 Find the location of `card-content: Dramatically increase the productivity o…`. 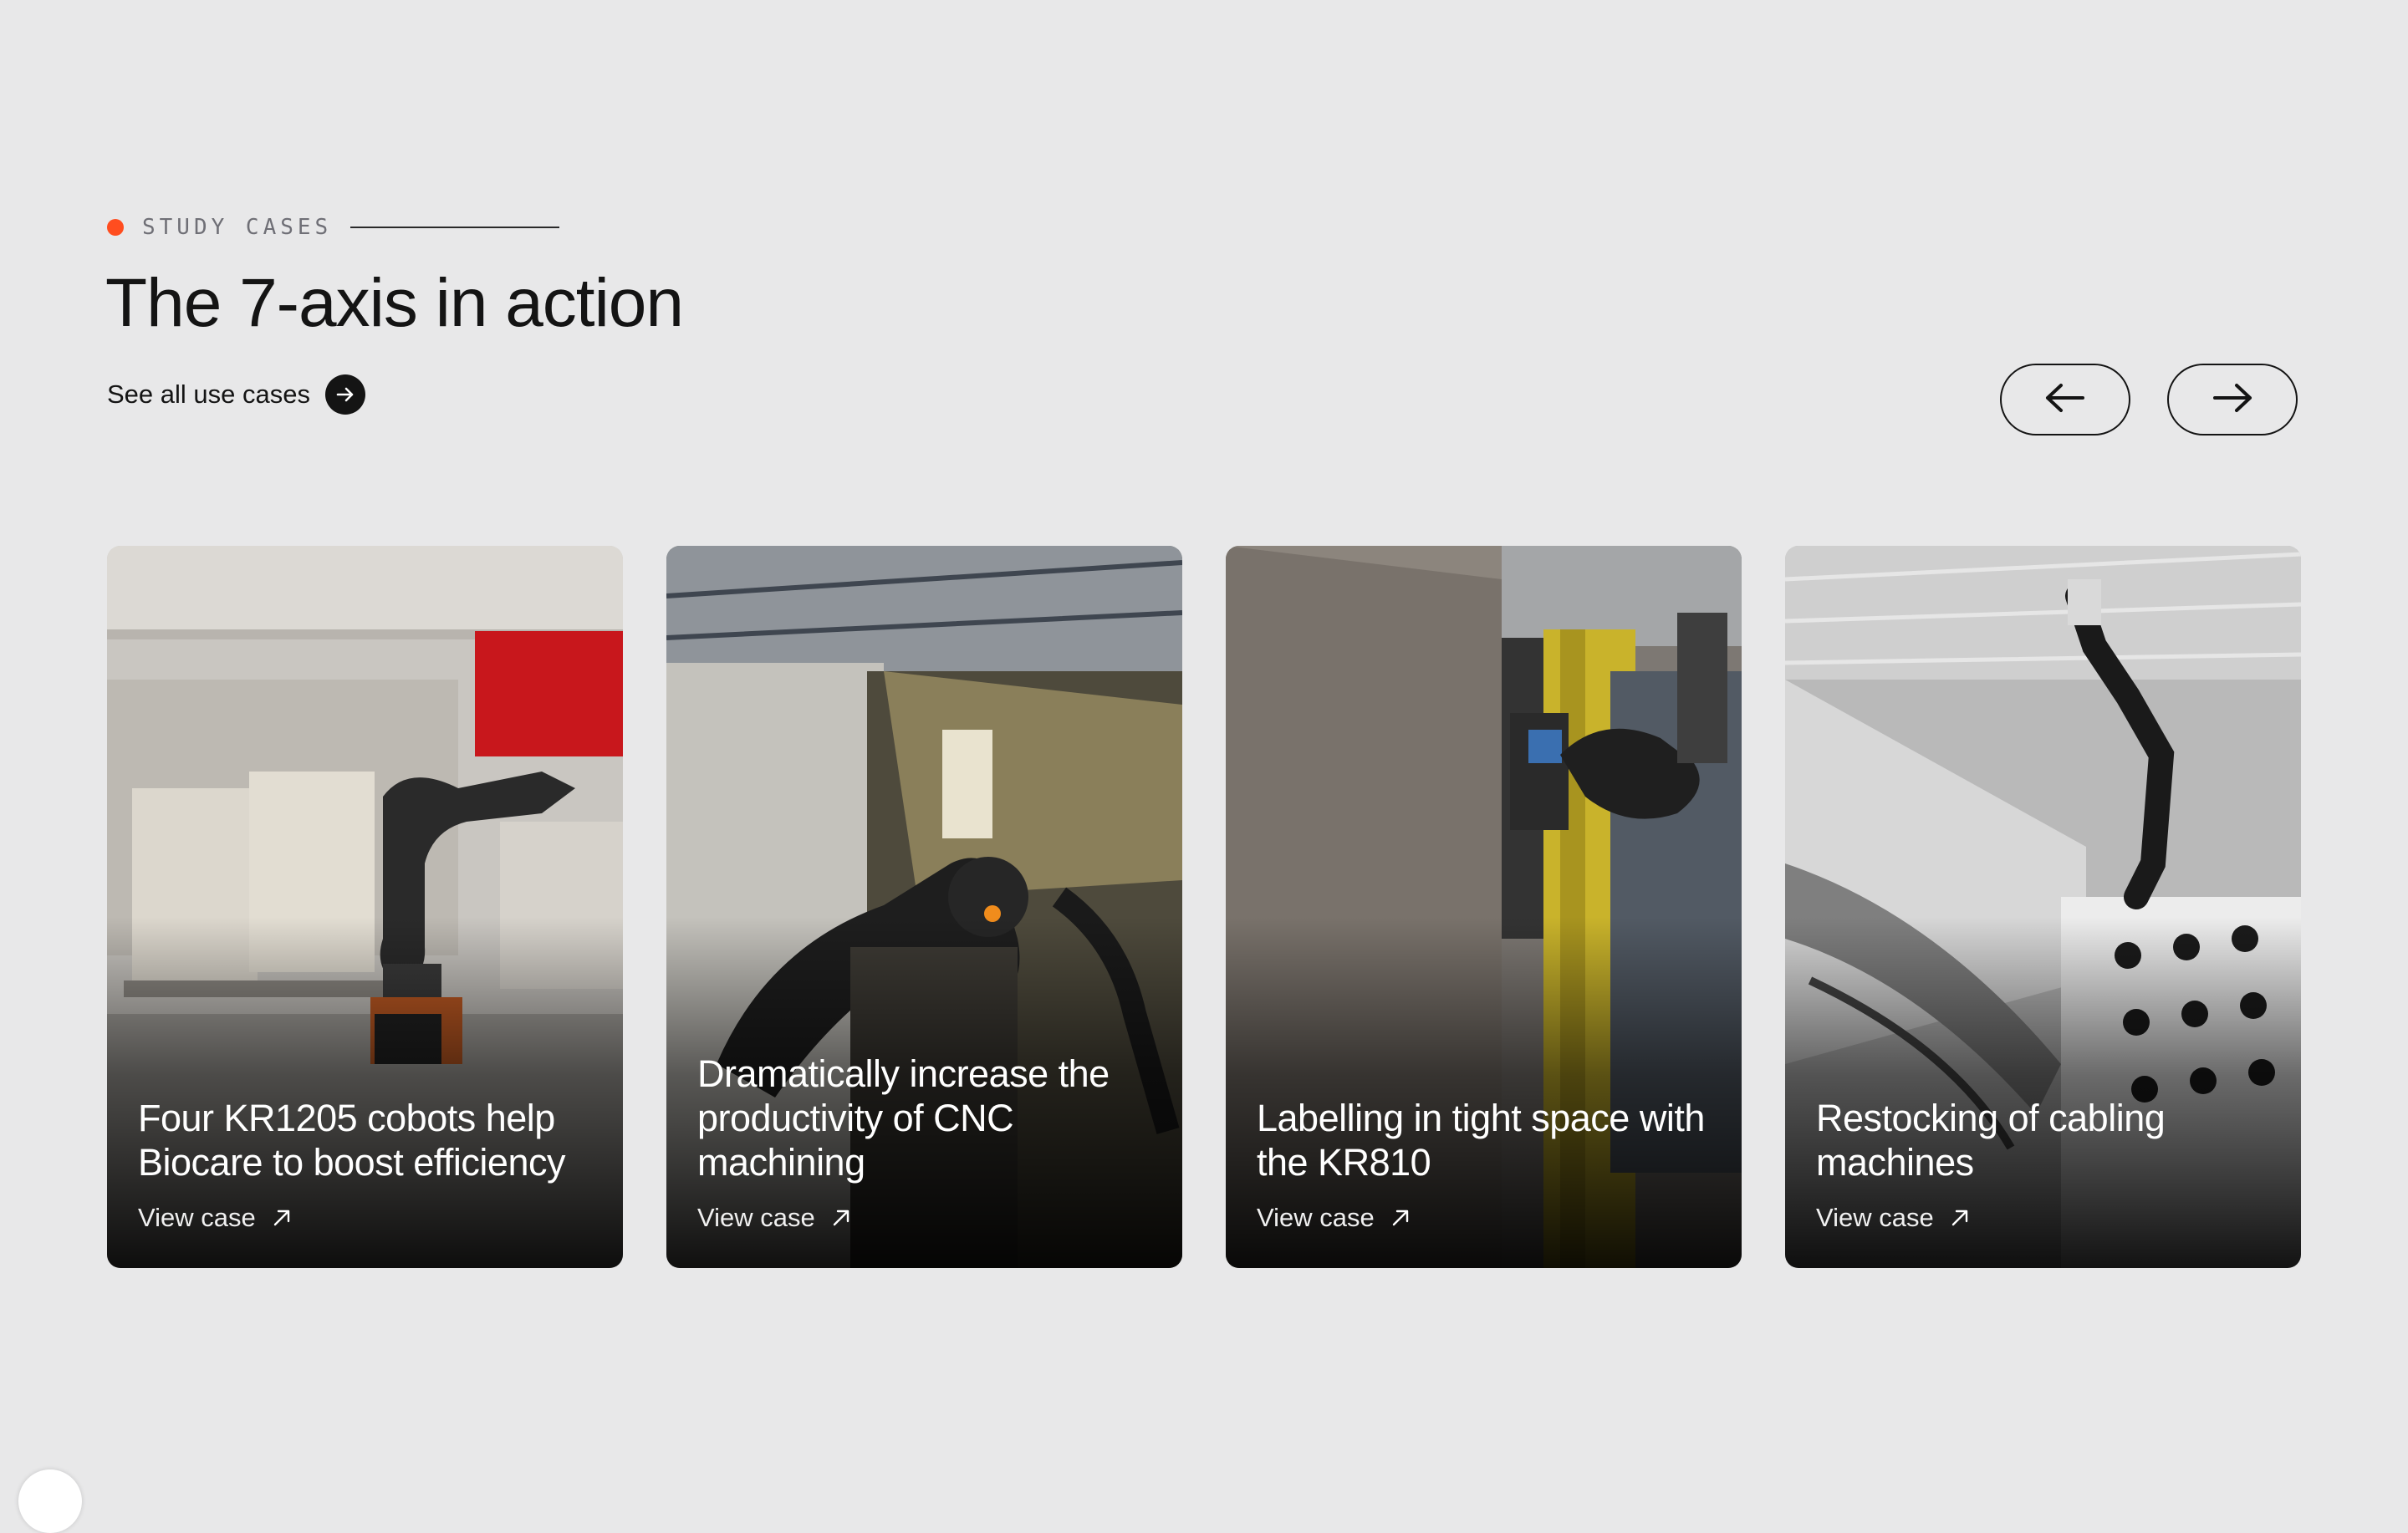

card-content: Dramatically increase the productivity o… is located at coordinates (927, 1142).